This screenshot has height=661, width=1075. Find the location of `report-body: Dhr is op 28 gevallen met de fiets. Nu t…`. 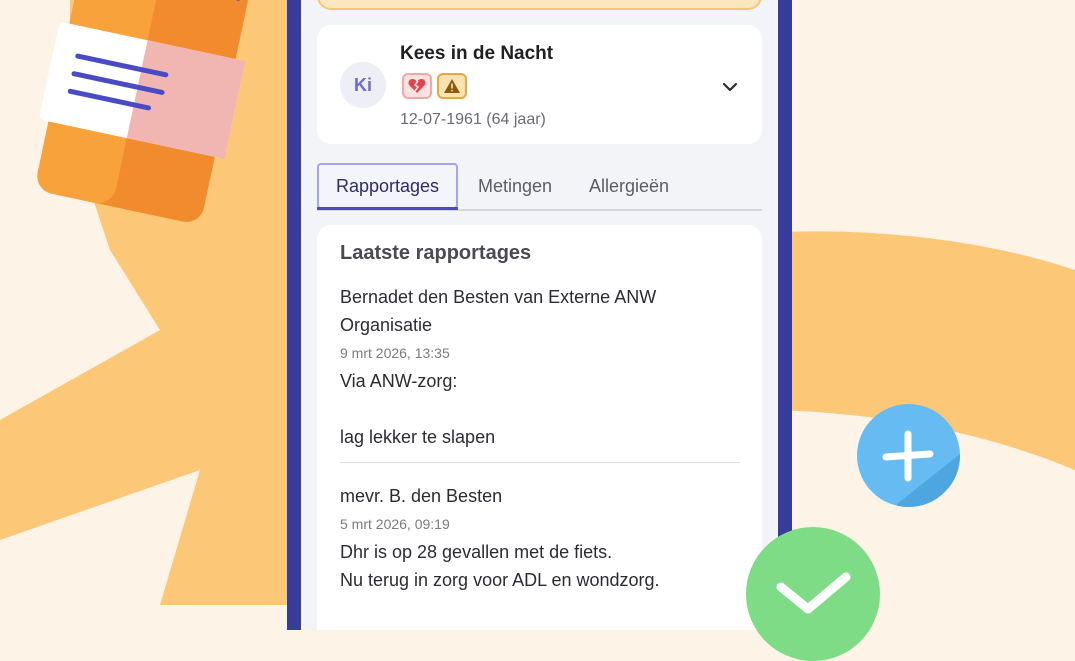

report-body: Dhr is op 28 gevallen met de fiets. Nu t… is located at coordinates (500, 566).